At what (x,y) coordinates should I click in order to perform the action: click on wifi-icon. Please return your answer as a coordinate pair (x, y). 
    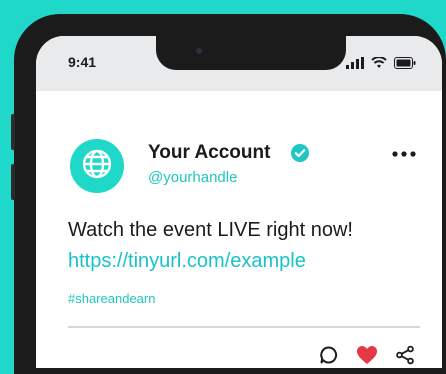
    Looking at the image, I should click on (379, 65).